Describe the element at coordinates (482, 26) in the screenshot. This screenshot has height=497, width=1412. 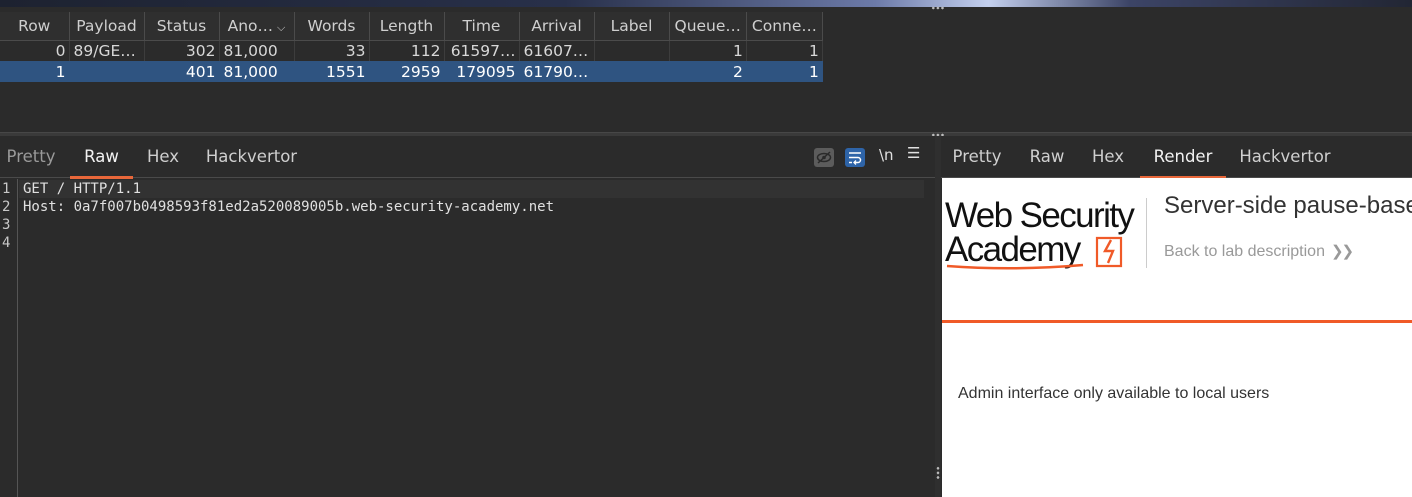
I see `column-header-time: Time` at that location.